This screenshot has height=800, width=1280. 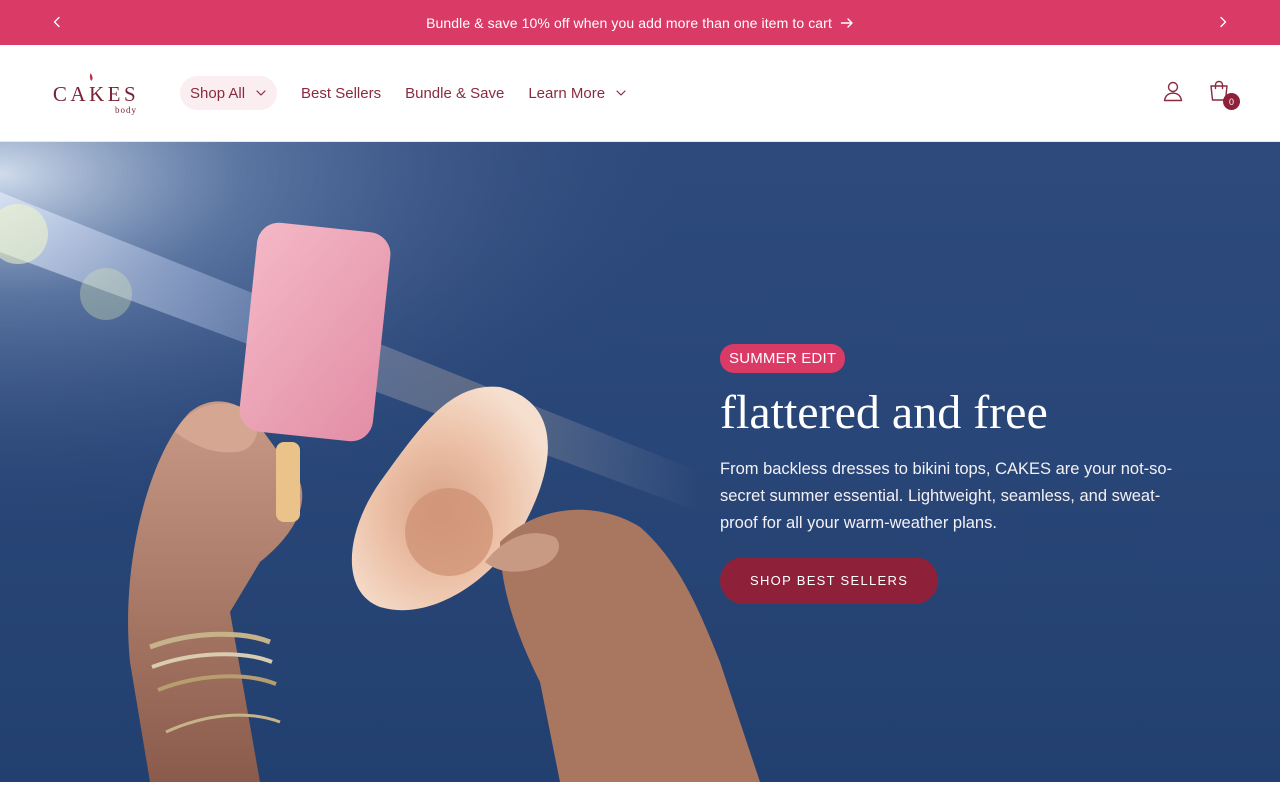 I want to click on header-actions: 0, so click(x=1200, y=94).